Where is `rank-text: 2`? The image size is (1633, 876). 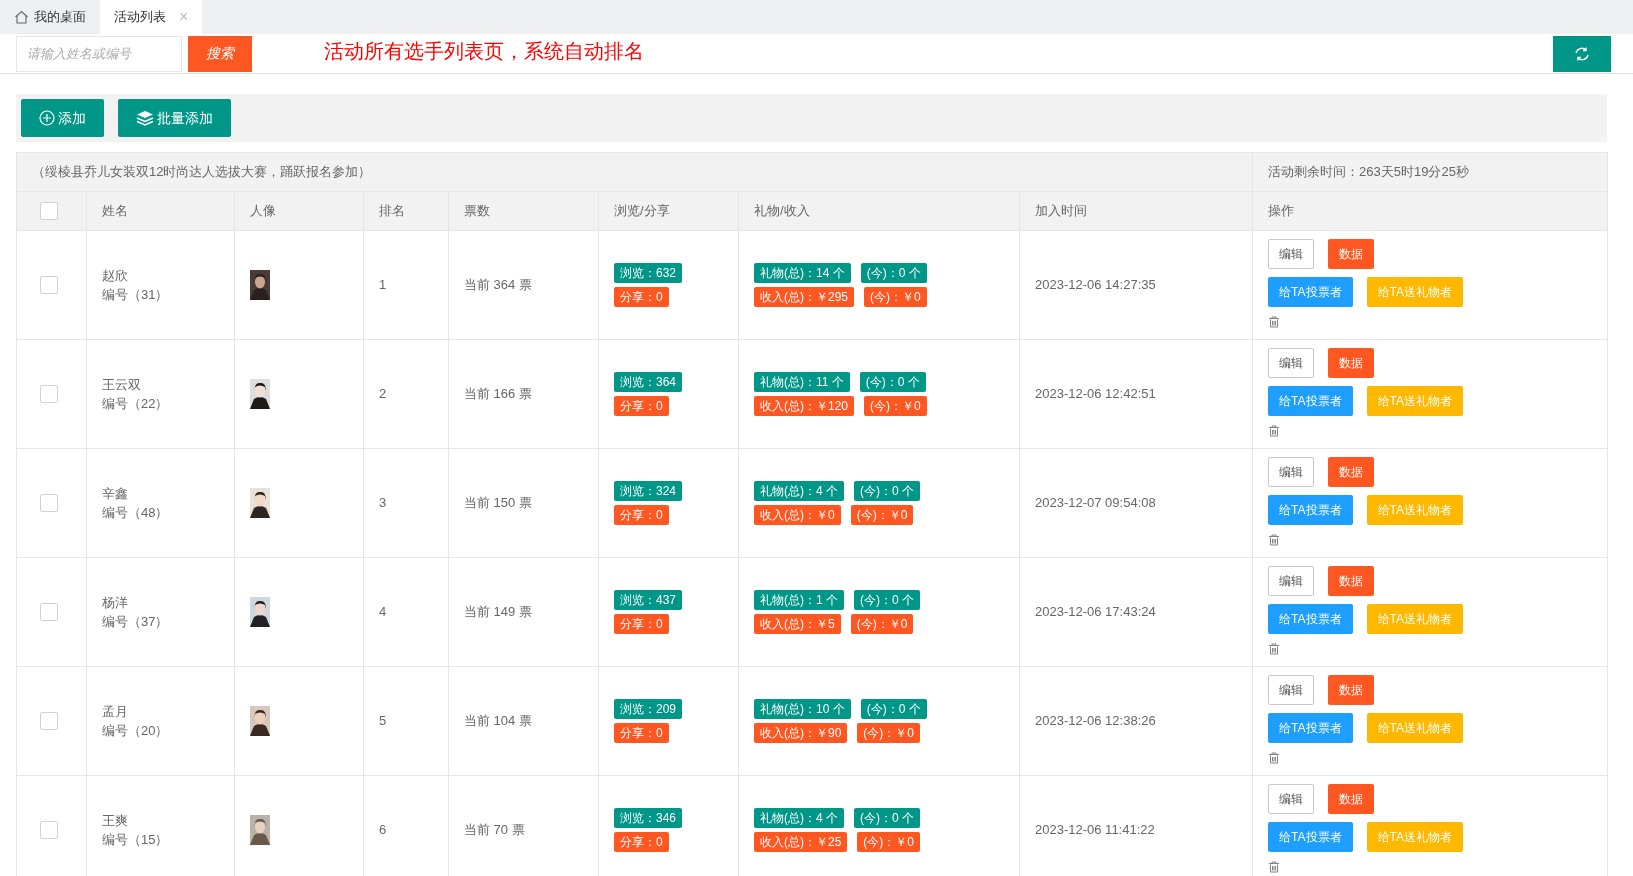 rank-text: 2 is located at coordinates (383, 394).